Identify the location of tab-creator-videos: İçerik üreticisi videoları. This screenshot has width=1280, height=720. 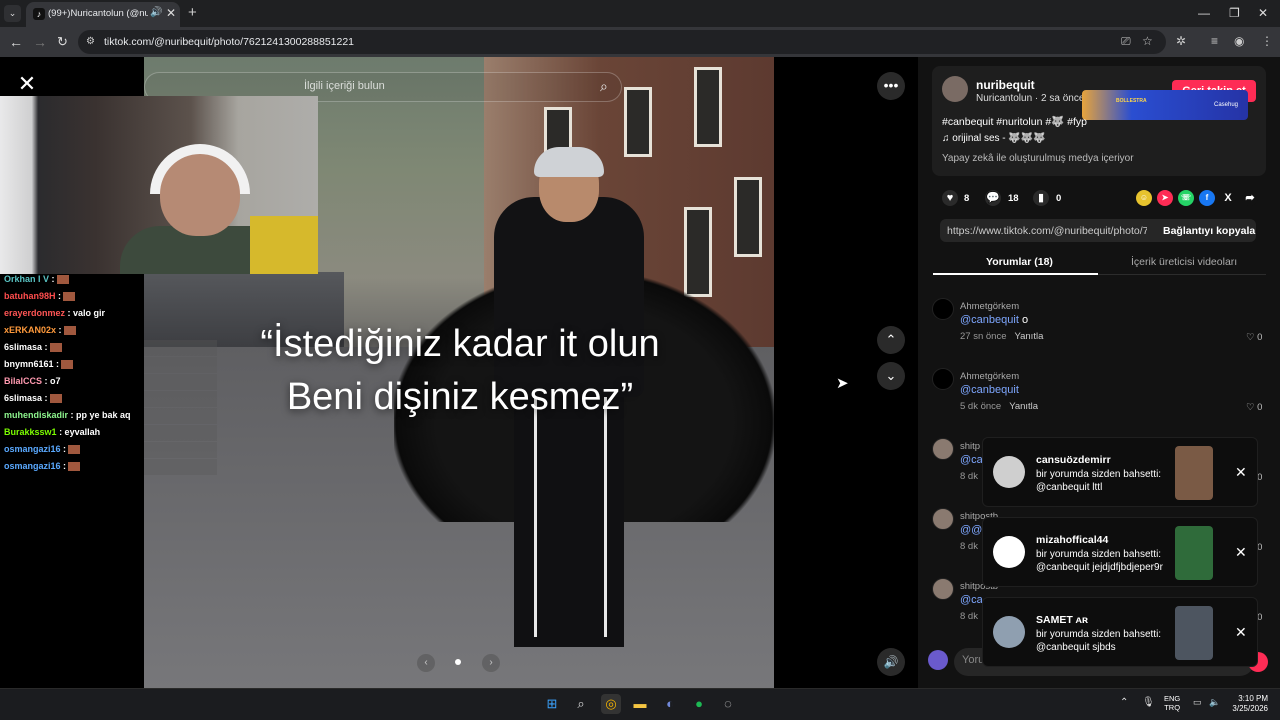
(1184, 262).